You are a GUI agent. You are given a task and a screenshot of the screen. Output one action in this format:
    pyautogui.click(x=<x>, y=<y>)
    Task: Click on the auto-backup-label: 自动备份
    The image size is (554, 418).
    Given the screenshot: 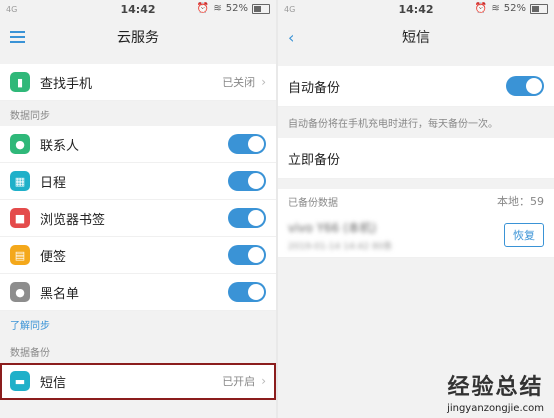 What is the action you would take?
    pyautogui.click(x=397, y=86)
    